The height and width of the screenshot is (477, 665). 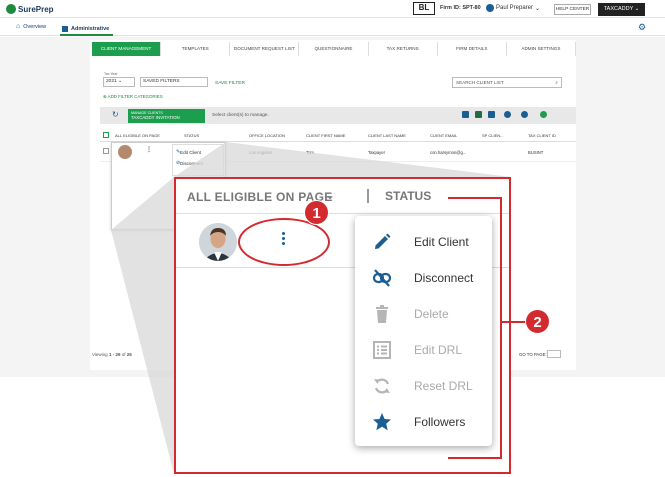 What do you see at coordinates (537, 321) in the screenshot?
I see `step-badge-2: 2` at bounding box center [537, 321].